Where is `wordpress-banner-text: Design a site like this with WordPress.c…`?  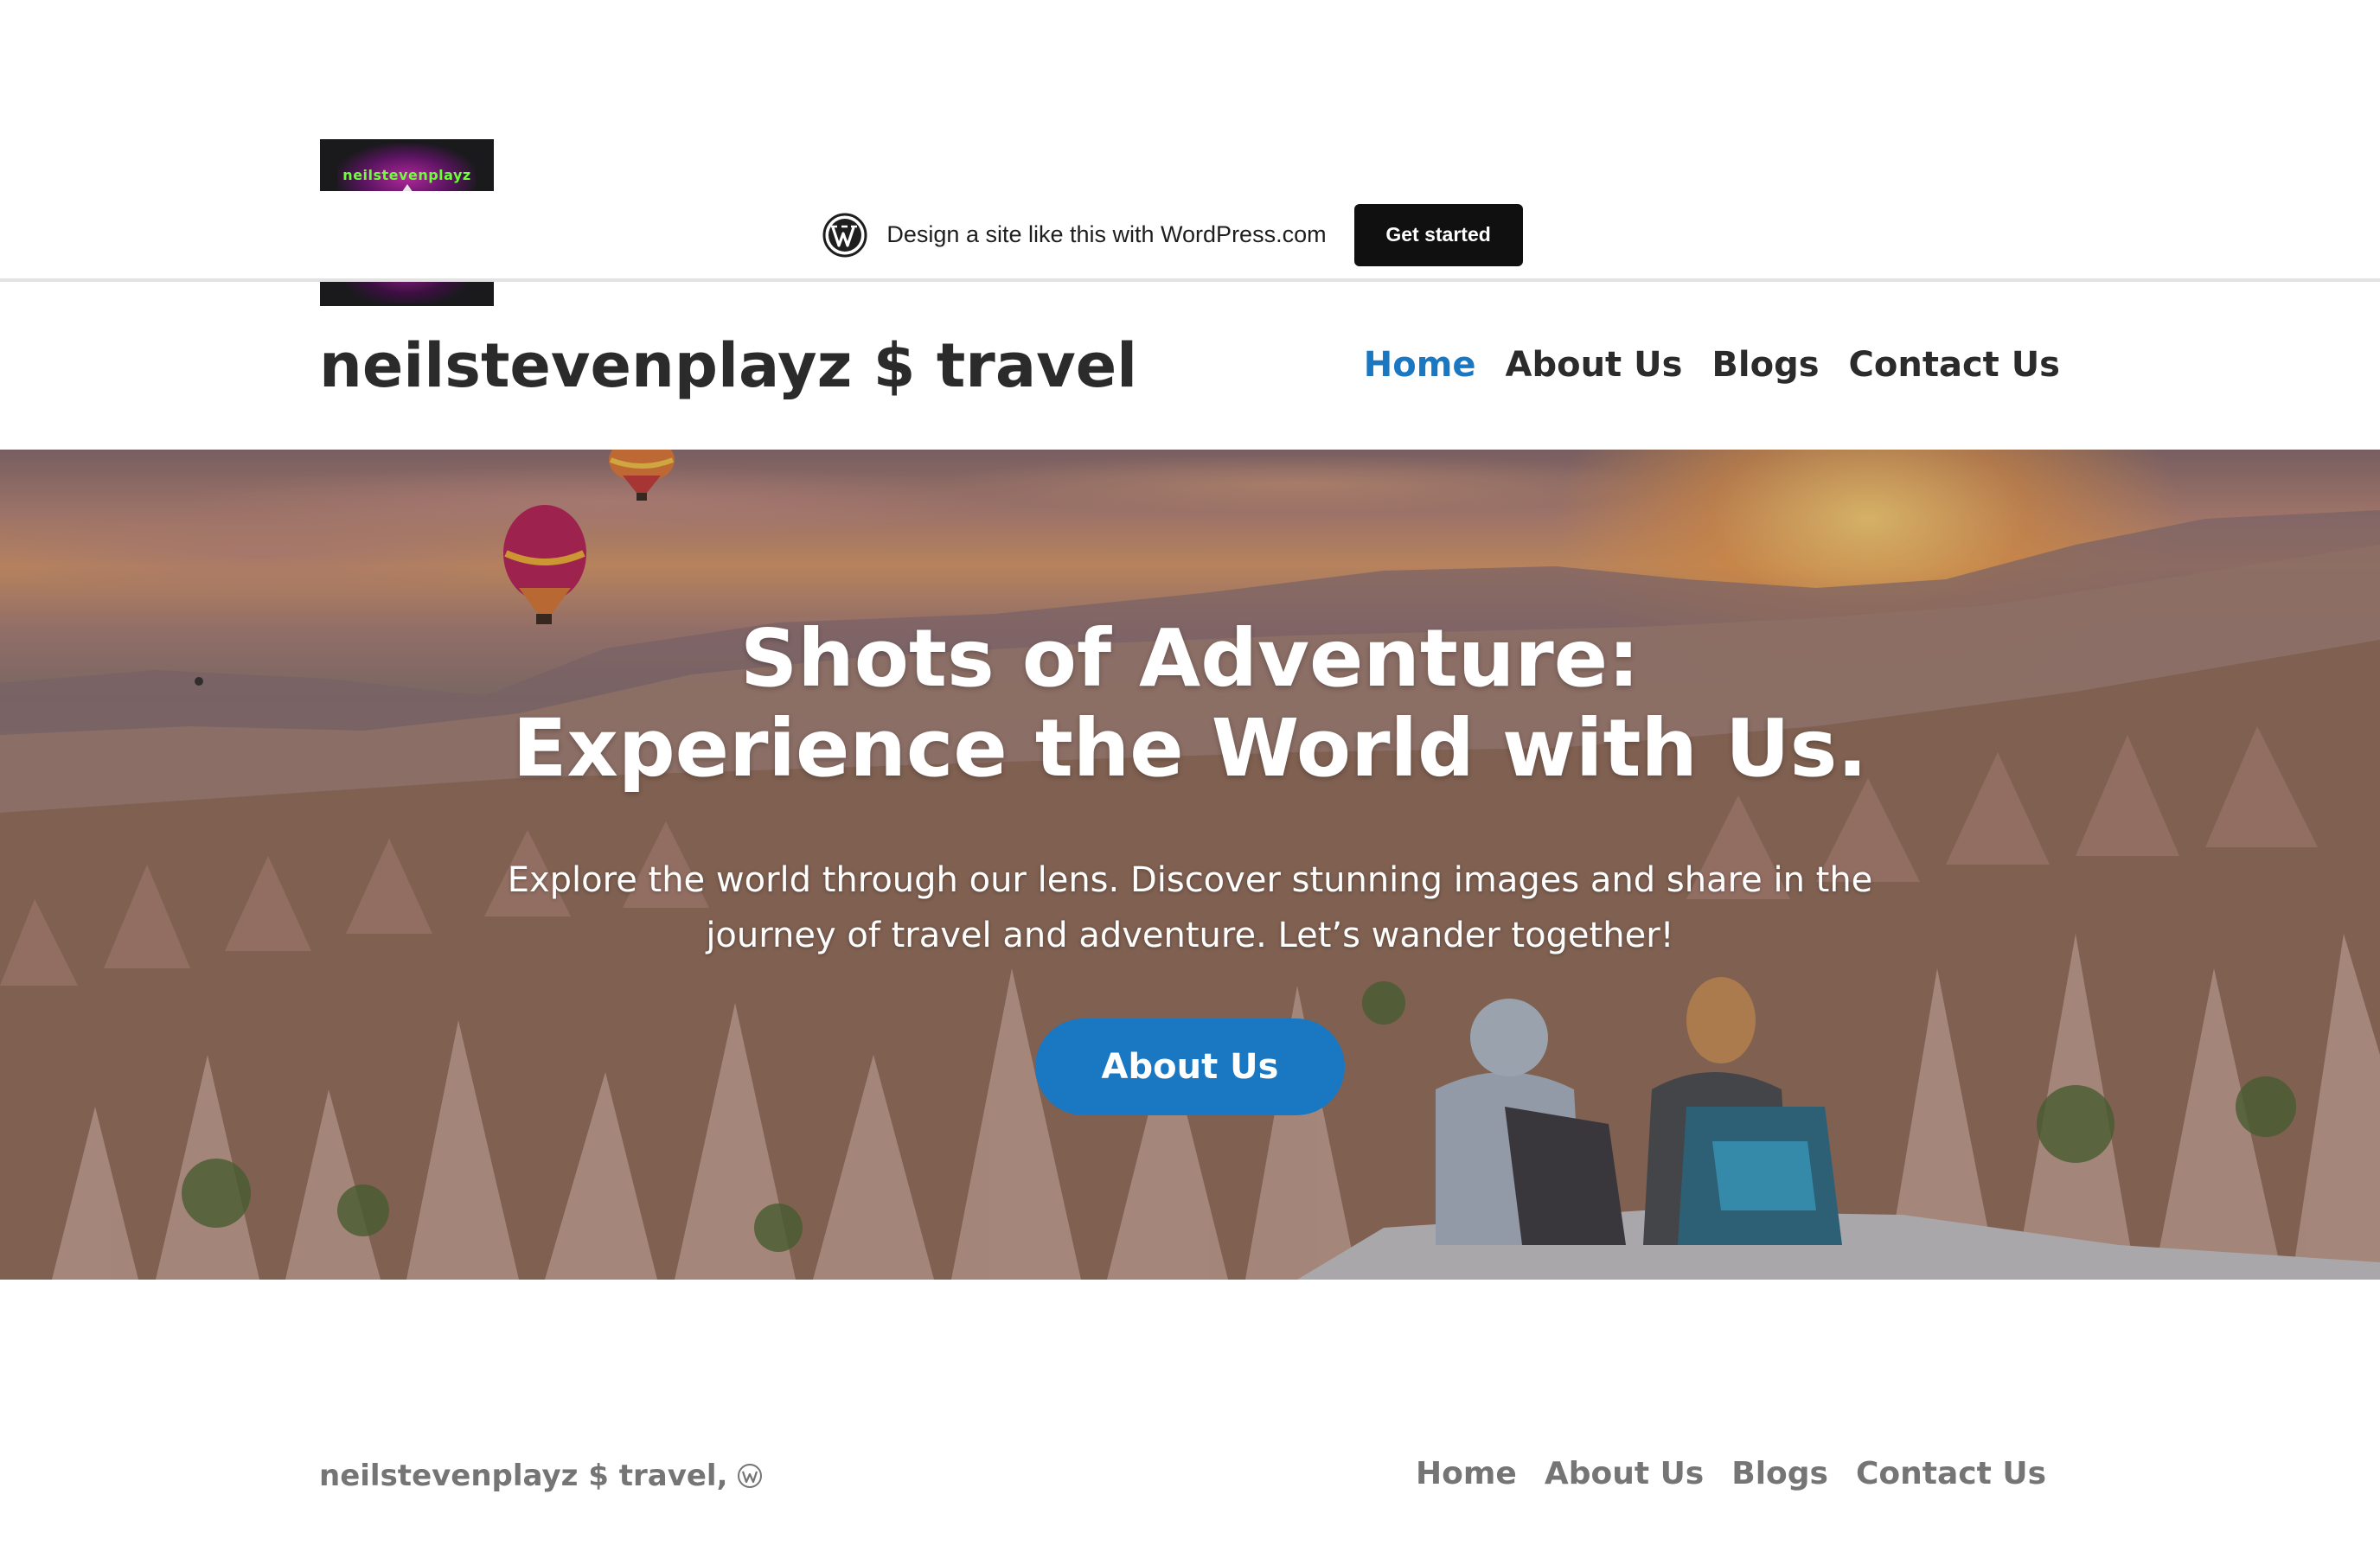
wordpress-banner-text: Design a site like this with WordPress.c… is located at coordinates (1106, 234).